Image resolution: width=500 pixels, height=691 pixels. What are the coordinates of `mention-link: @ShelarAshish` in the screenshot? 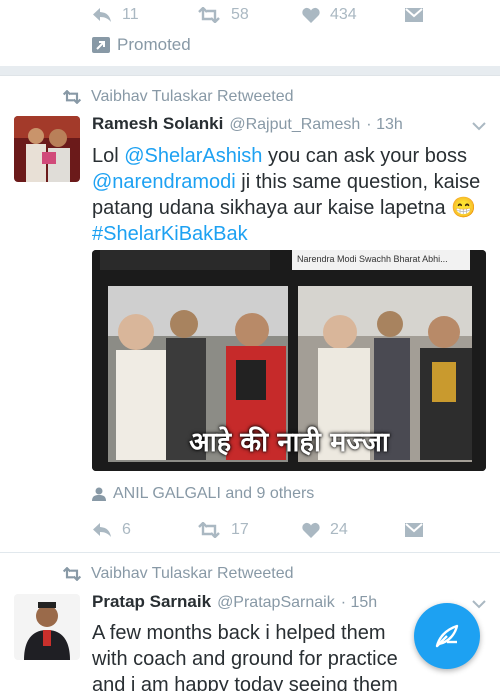 It's located at (193, 156).